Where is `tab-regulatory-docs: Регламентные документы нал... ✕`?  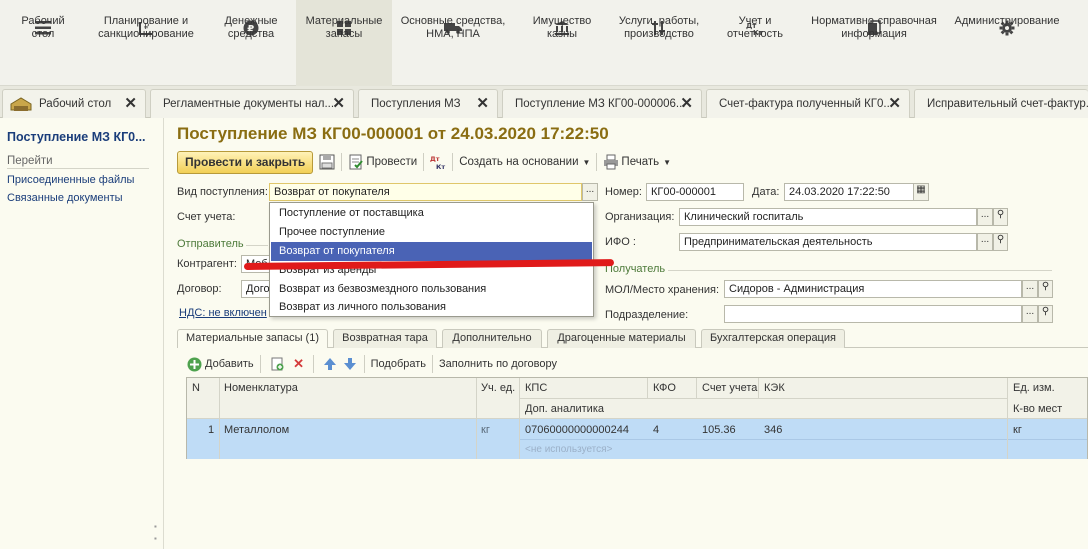 tab-regulatory-docs: Регламентные документы нал... ✕ is located at coordinates (252, 103).